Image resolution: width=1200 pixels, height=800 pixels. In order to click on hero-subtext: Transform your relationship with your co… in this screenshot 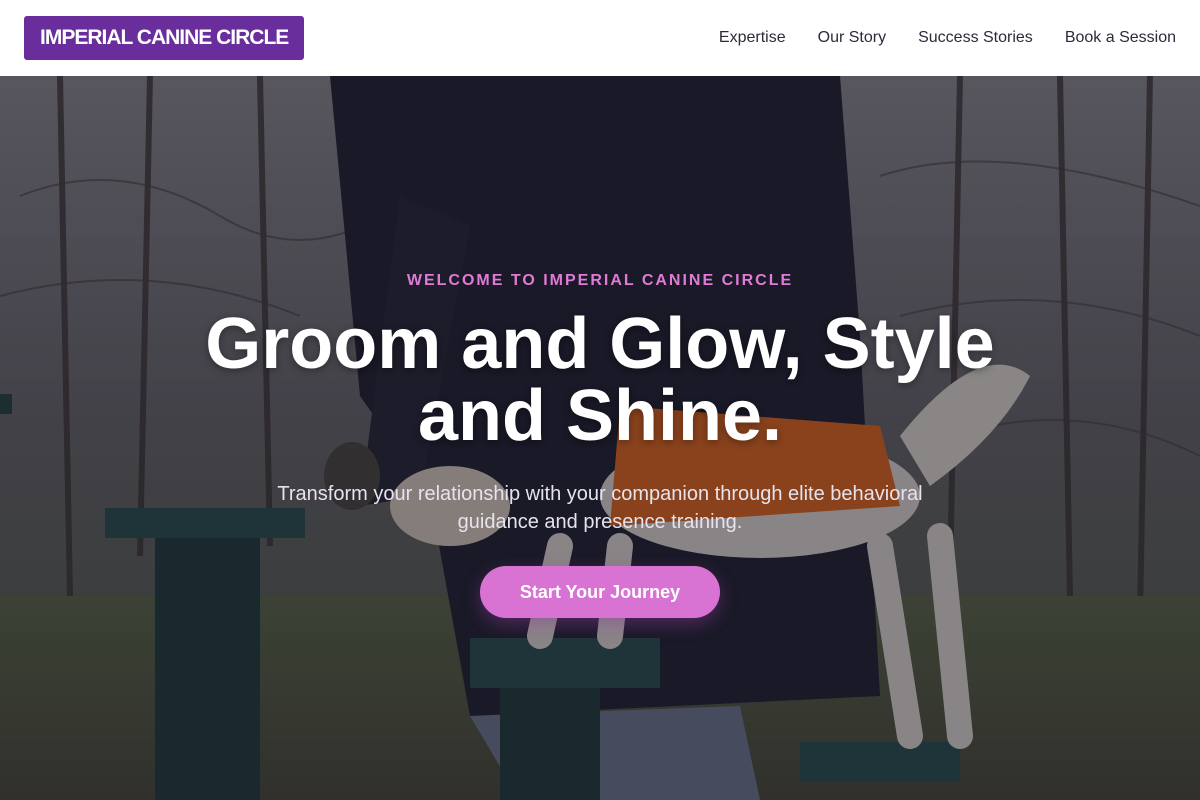, I will do `click(600, 508)`.